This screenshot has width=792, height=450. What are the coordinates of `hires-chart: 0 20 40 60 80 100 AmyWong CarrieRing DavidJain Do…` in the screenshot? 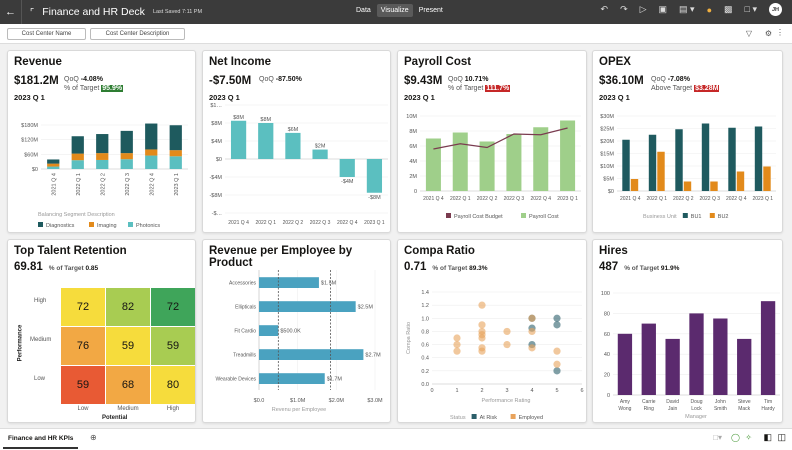 It's located at (690, 355).